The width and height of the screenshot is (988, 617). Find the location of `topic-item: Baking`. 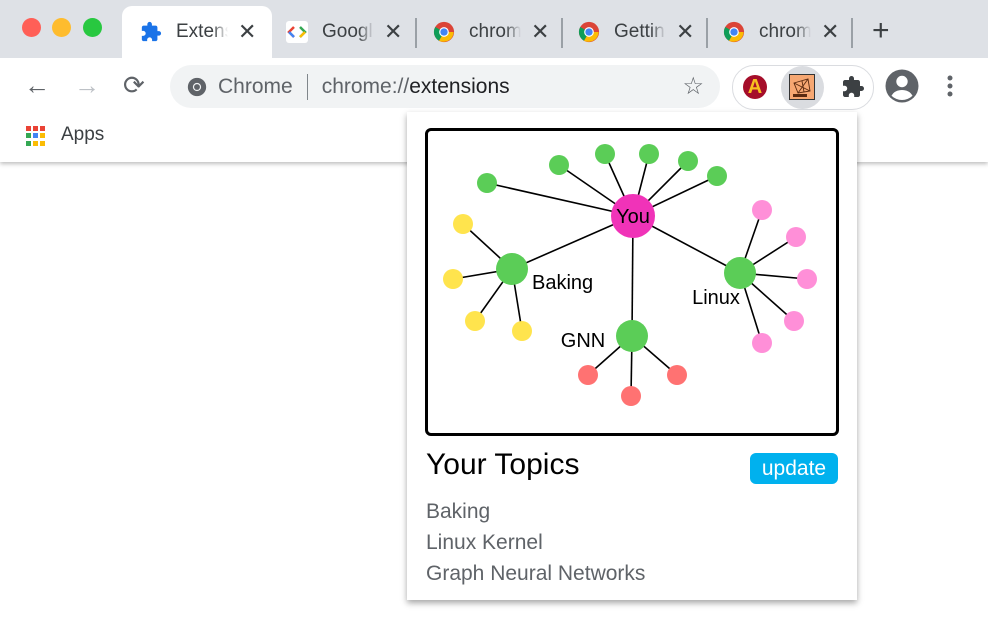

topic-item: Baking is located at coordinates (458, 511).